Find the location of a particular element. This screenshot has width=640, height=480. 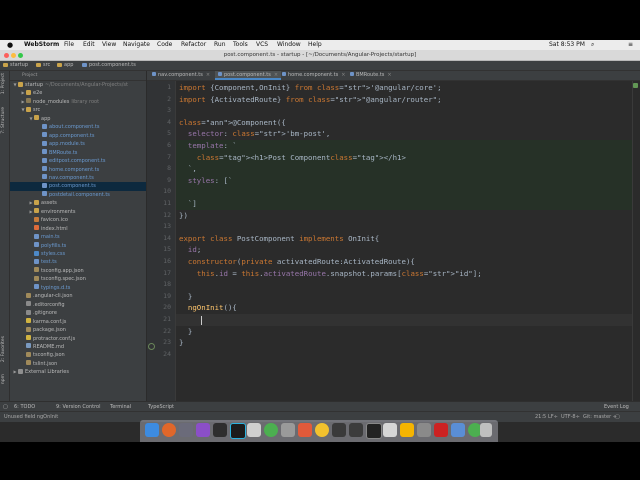

tree-file: package.json is located at coordinates (78, 330).